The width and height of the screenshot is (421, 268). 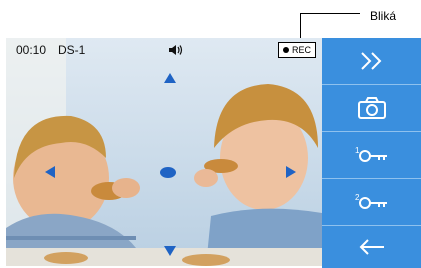 I want to click on forward-button, so click(x=371, y=61).